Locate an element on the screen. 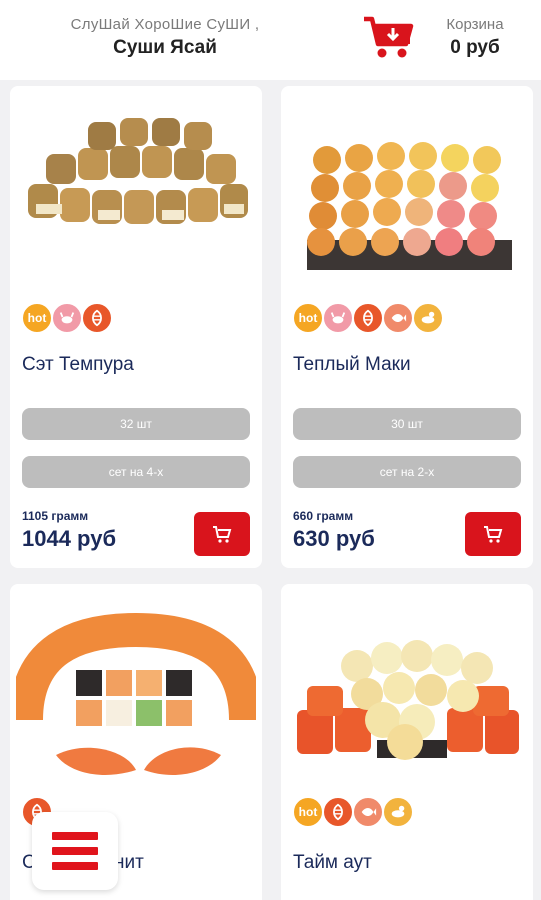 The height and width of the screenshot is (900, 541). product-weight: 1105 грамм is located at coordinates (55, 516).